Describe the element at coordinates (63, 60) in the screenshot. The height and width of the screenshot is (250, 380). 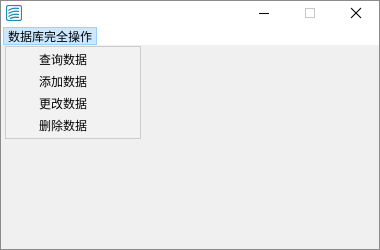
I see `menu-item-label: 查询数据` at that location.